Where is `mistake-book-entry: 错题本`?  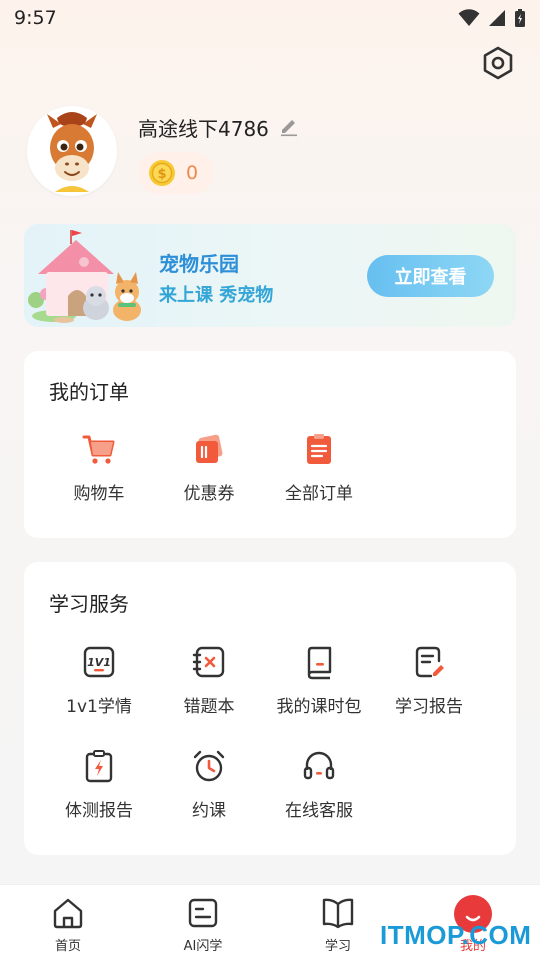 mistake-book-entry: 错题本 is located at coordinates (209, 680).